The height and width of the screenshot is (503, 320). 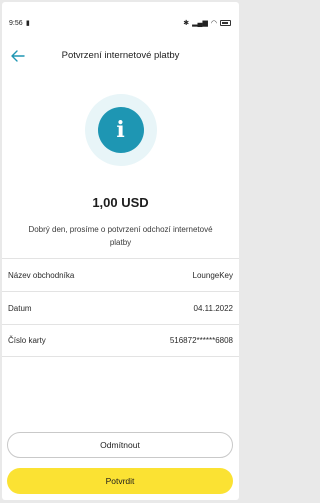 I want to click on detail-label: Název obchodníka, so click(x=41, y=275).